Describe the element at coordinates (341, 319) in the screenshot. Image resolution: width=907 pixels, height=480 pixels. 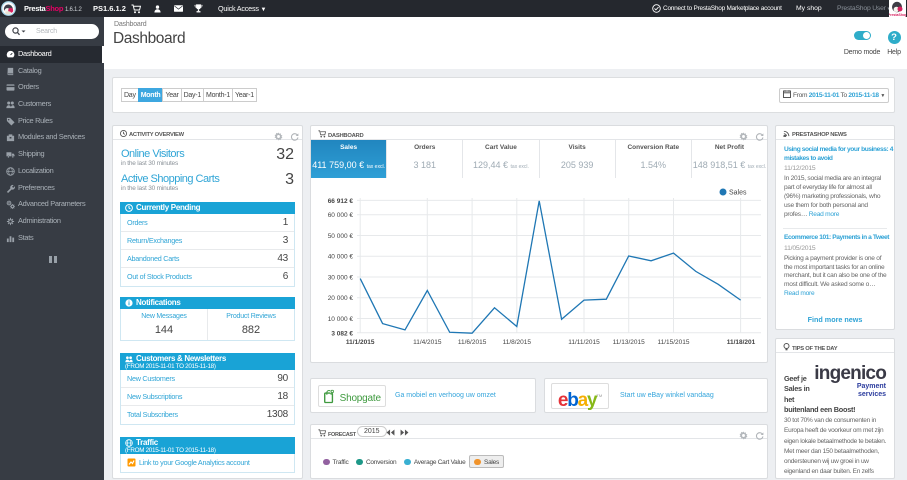
I see `svg-text: 10 000 €` at that location.